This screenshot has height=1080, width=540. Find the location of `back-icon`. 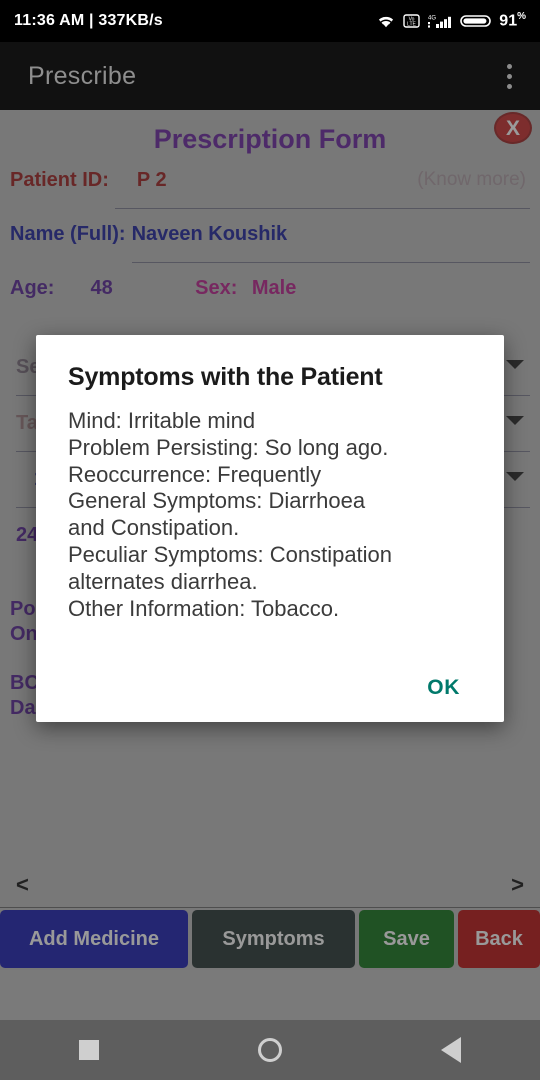

back-icon is located at coordinates (450, 1050).